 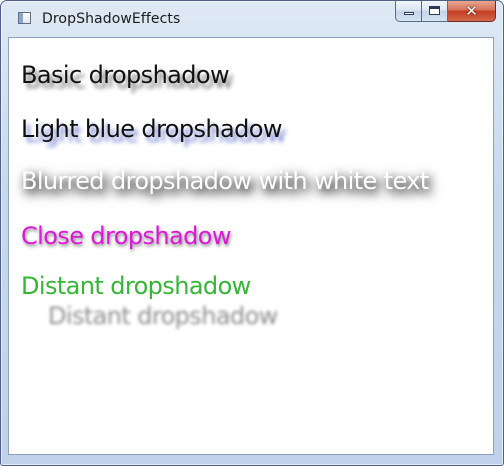 I want to click on maximize-button, so click(x=435, y=11).